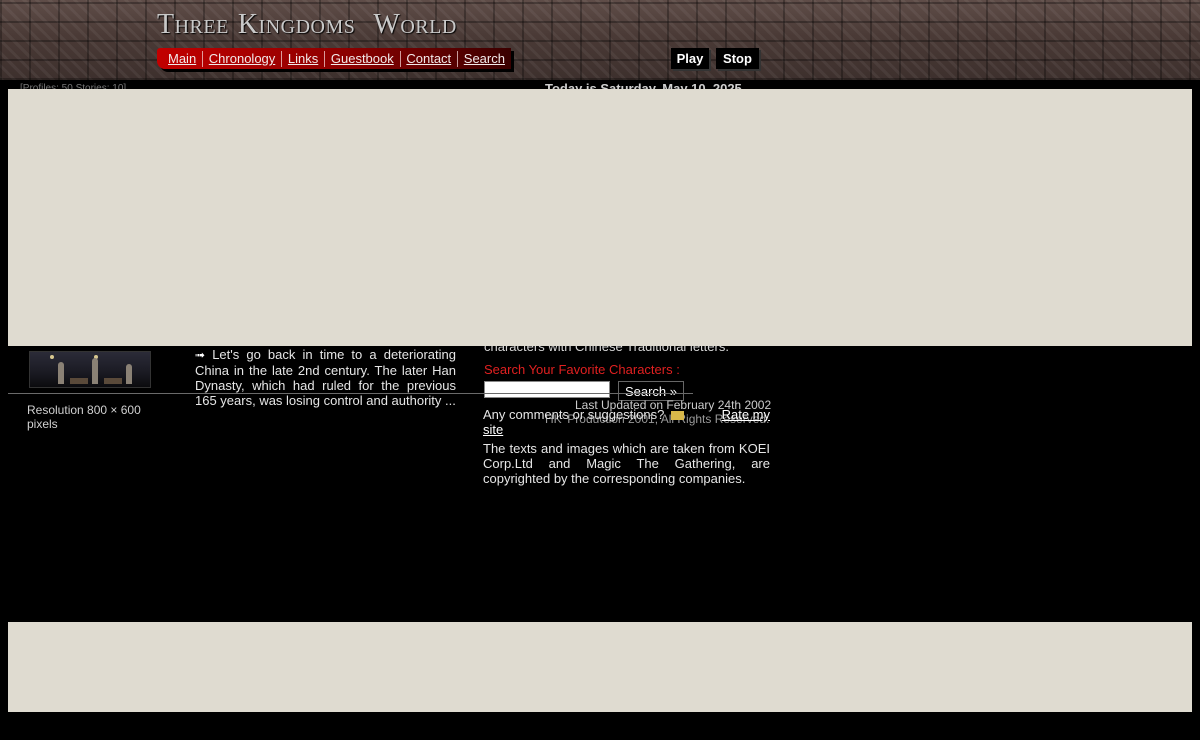 The height and width of the screenshot is (740, 1200). What do you see at coordinates (183, 58) in the screenshot?
I see `nav-link-main: Main` at bounding box center [183, 58].